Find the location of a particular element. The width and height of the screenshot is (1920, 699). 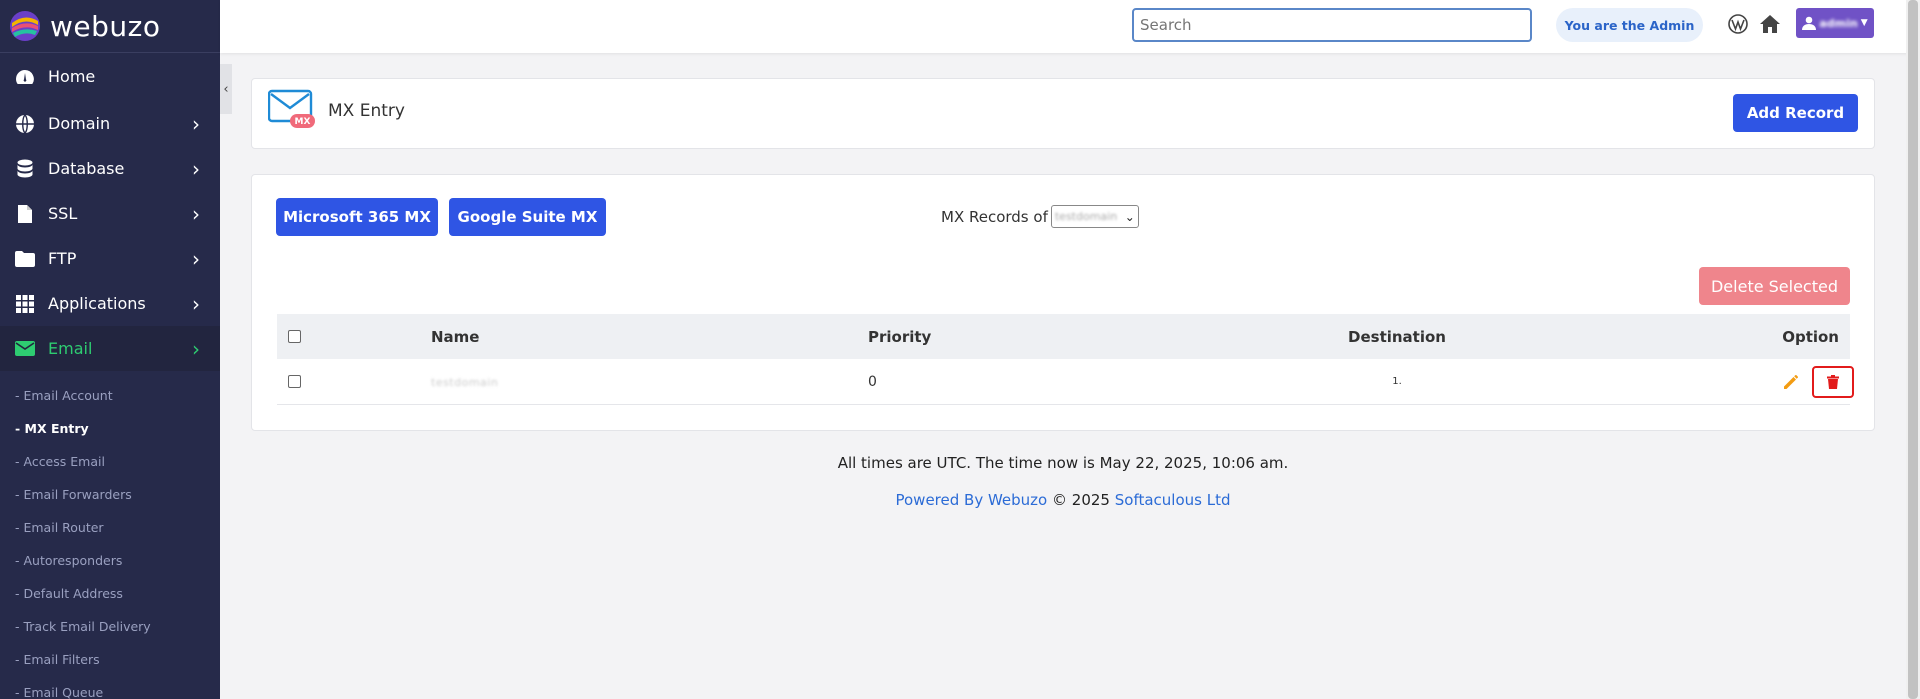

trash-icon is located at coordinates (1833, 381).